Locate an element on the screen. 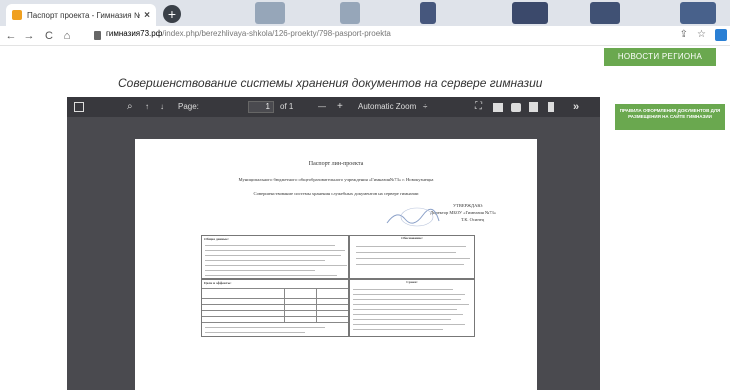 Image resolution: width=730 pixels, height=390 pixels. print-icon is located at coordinates (516, 107).